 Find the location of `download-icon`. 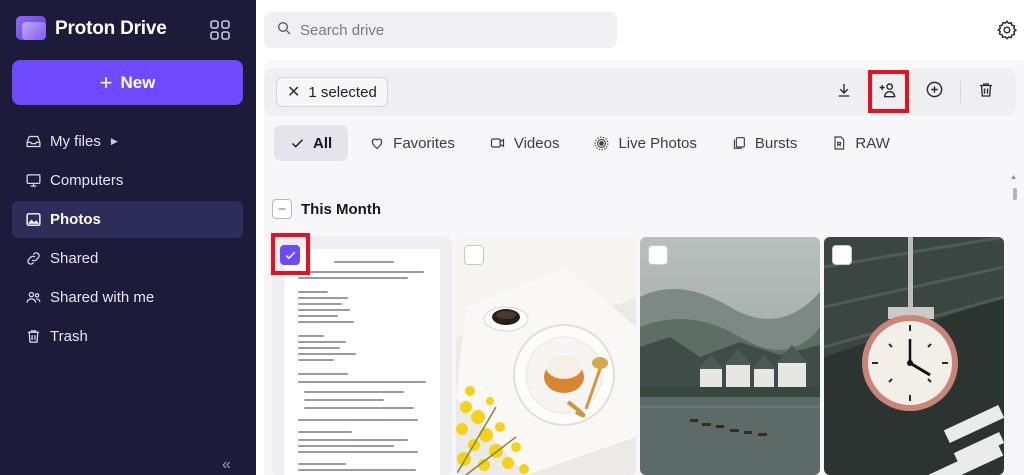

download-icon is located at coordinates (844, 92).